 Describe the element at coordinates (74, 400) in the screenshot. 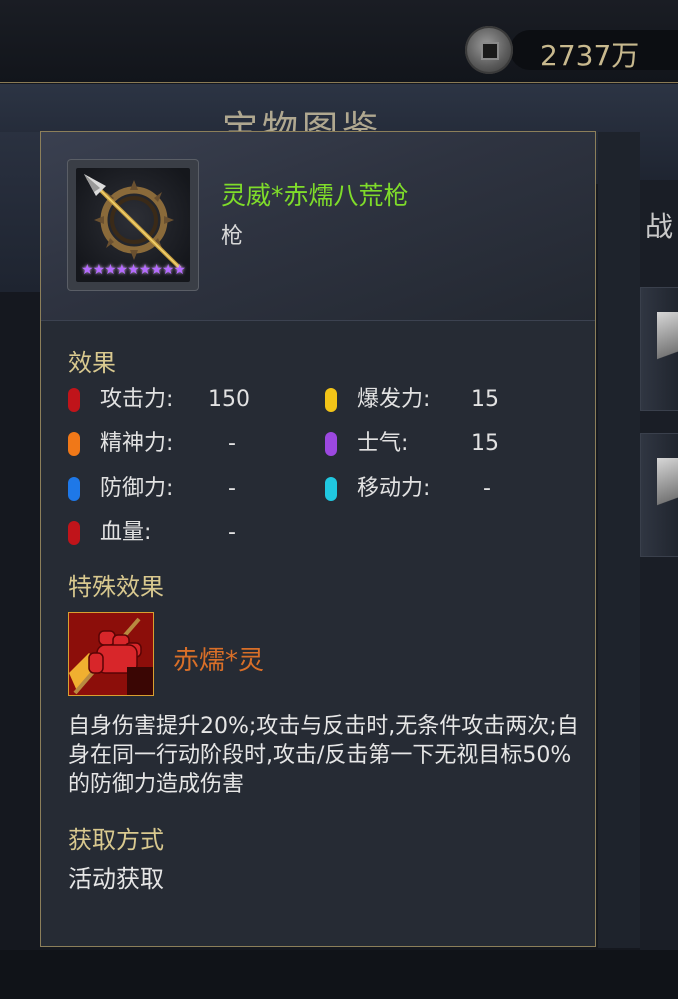

I see `attack-dot-icon` at that location.